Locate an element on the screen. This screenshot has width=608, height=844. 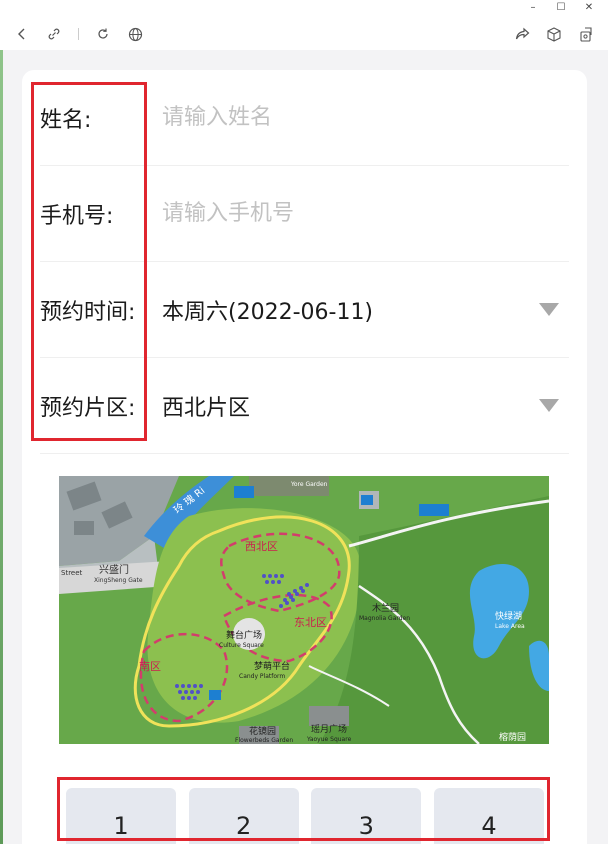
map-label-gate-en: XingSheng Gate is located at coordinates (118, 580).